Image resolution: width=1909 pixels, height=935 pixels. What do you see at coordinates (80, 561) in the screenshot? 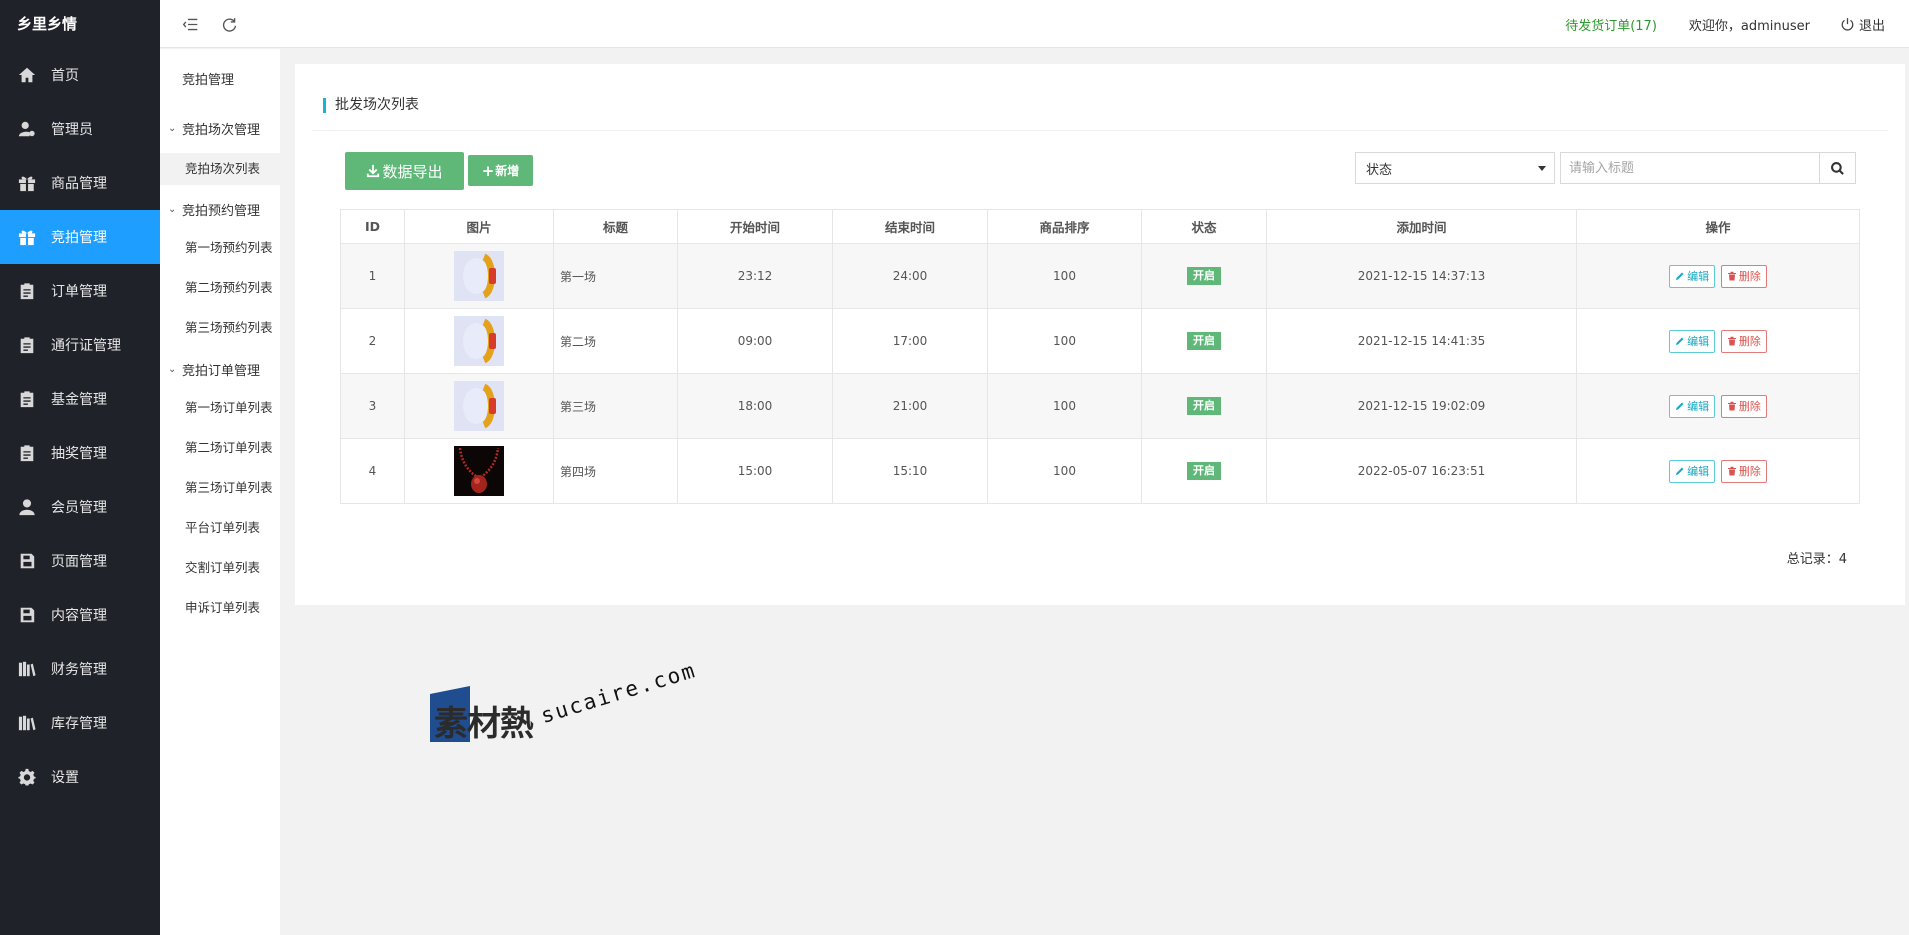
I see `sidebar-item-pages: 页面管理` at bounding box center [80, 561].